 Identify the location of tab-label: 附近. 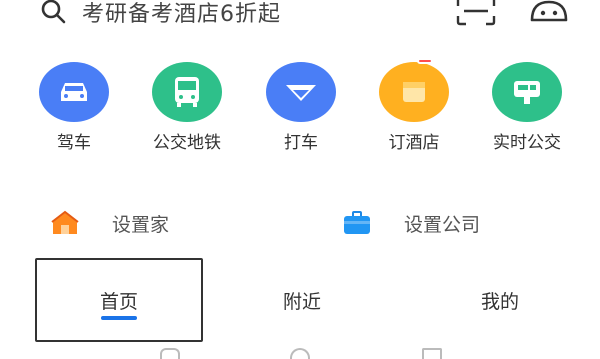
(301, 301).